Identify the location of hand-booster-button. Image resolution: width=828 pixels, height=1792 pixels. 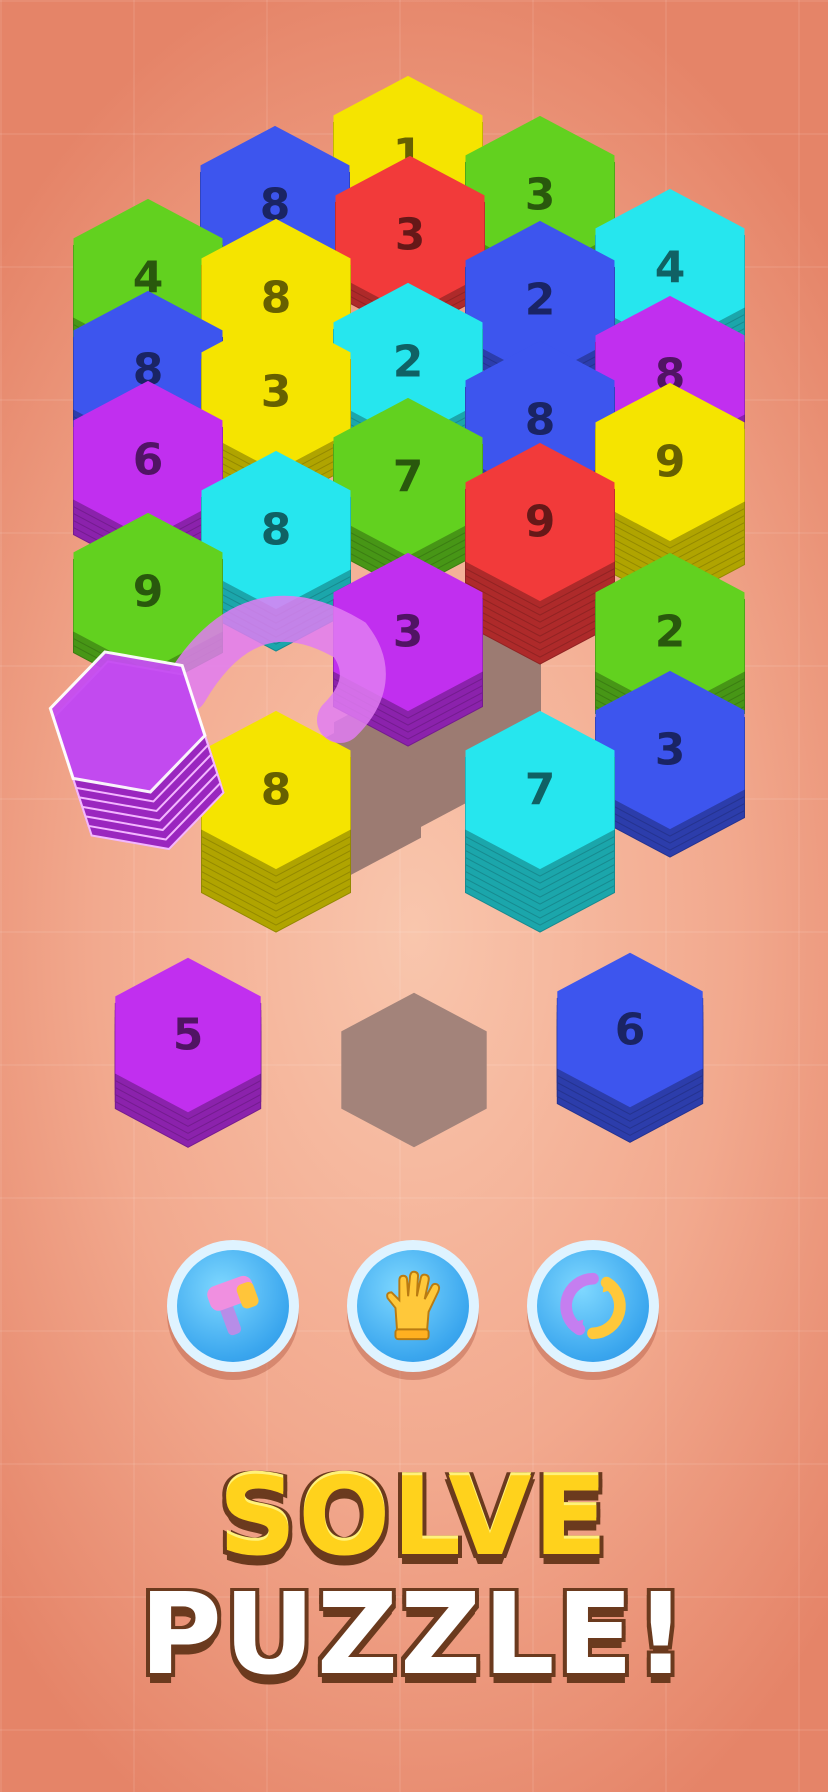
(413, 1306).